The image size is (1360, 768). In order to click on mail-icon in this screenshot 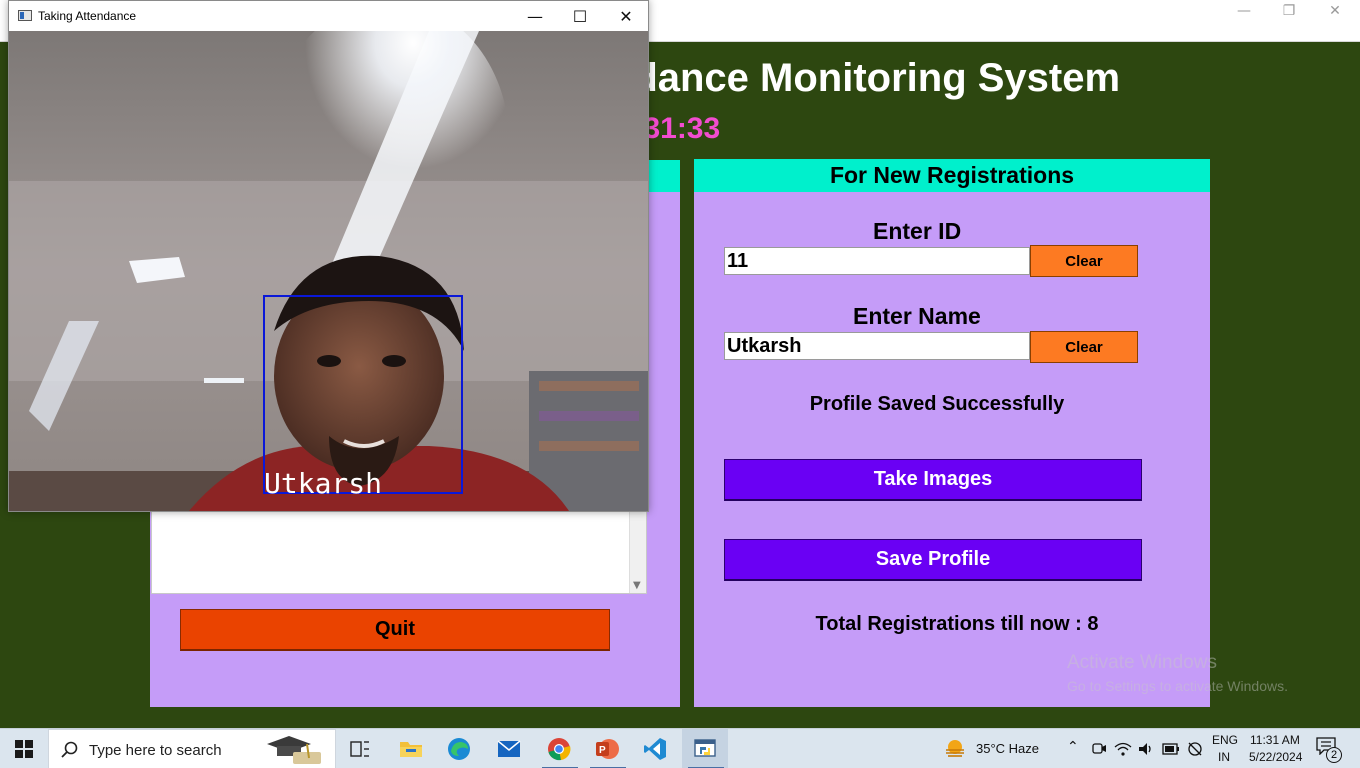, I will do `click(509, 748)`.